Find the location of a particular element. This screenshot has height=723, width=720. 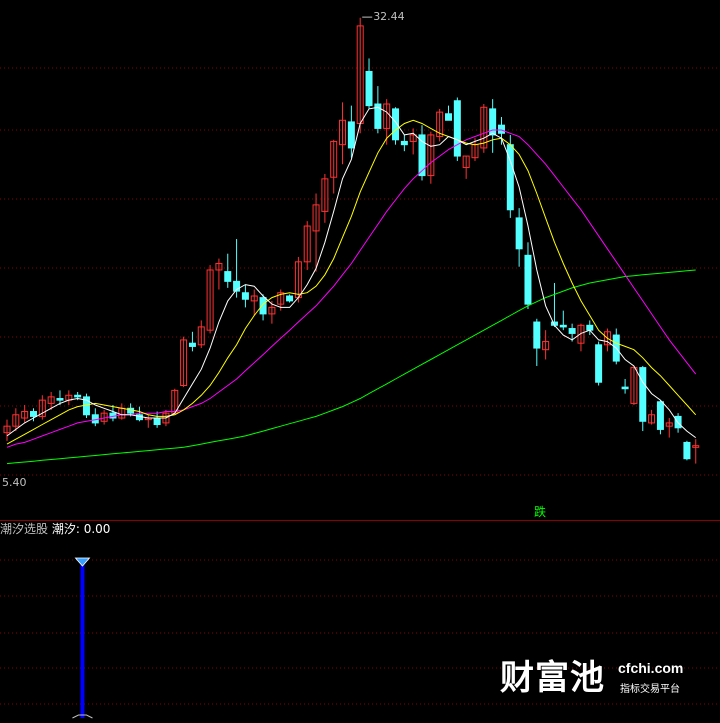

indicator-series is located at coordinates (82, 638).